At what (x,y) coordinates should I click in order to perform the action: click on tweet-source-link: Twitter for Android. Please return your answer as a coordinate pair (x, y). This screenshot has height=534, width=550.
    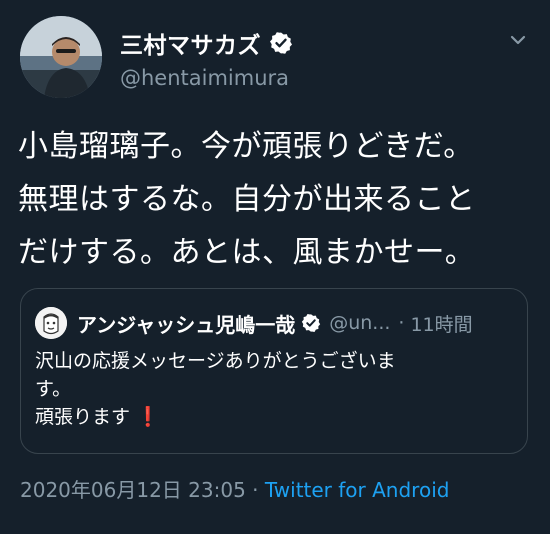
    Looking at the image, I should click on (357, 490).